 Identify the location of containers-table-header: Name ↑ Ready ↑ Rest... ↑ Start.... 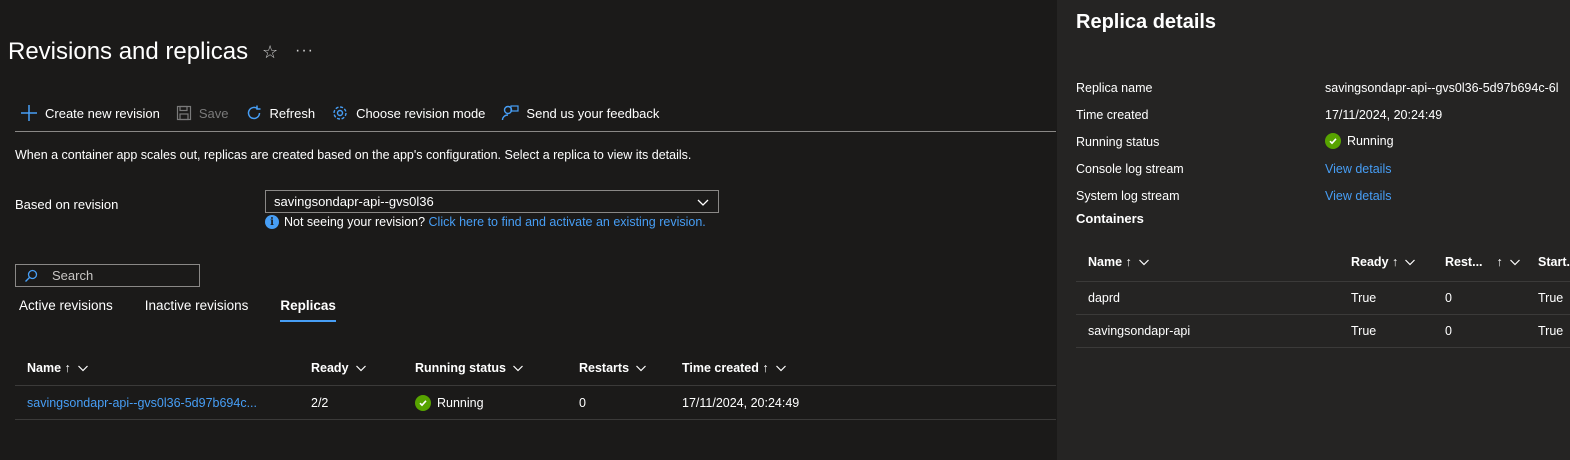
(1323, 262).